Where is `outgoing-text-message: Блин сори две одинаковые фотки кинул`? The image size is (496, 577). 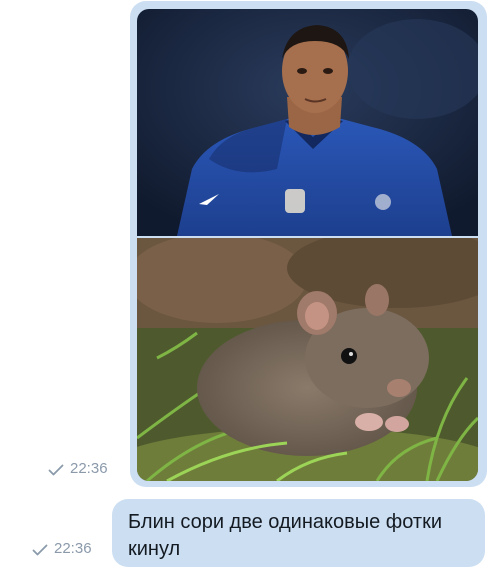 outgoing-text-message: Блин сори две одинаковые фотки кинул is located at coordinates (298, 533).